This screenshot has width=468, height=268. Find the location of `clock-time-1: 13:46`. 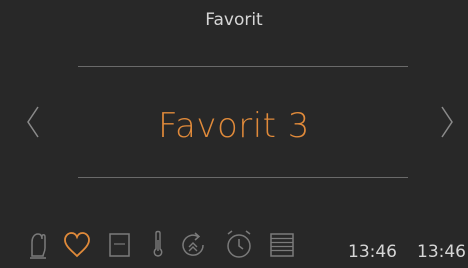

clock-time-1: 13:46 is located at coordinates (372, 252).